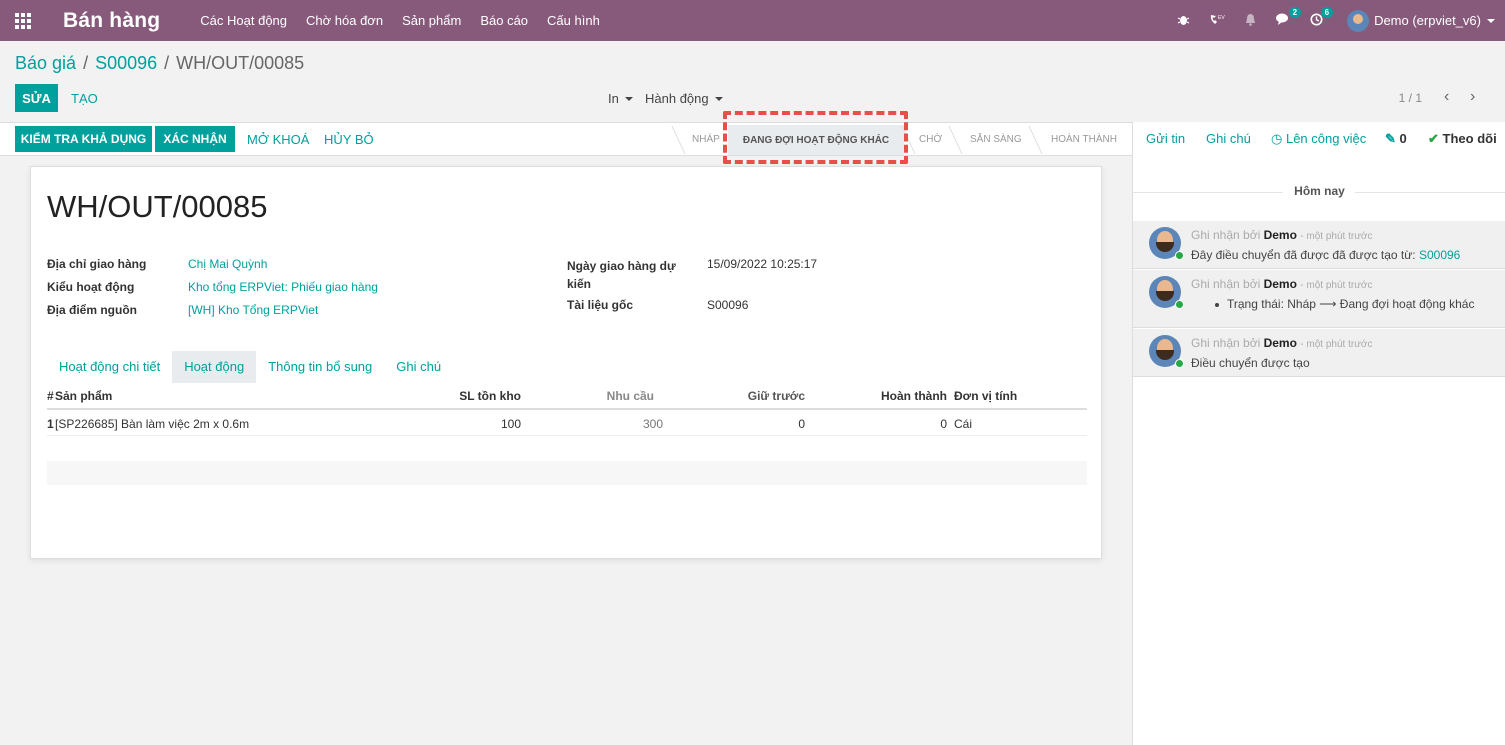 This screenshot has width=1505, height=745. Describe the element at coordinates (1277, 138) in the screenshot. I see `clock-icon: ◷` at that location.